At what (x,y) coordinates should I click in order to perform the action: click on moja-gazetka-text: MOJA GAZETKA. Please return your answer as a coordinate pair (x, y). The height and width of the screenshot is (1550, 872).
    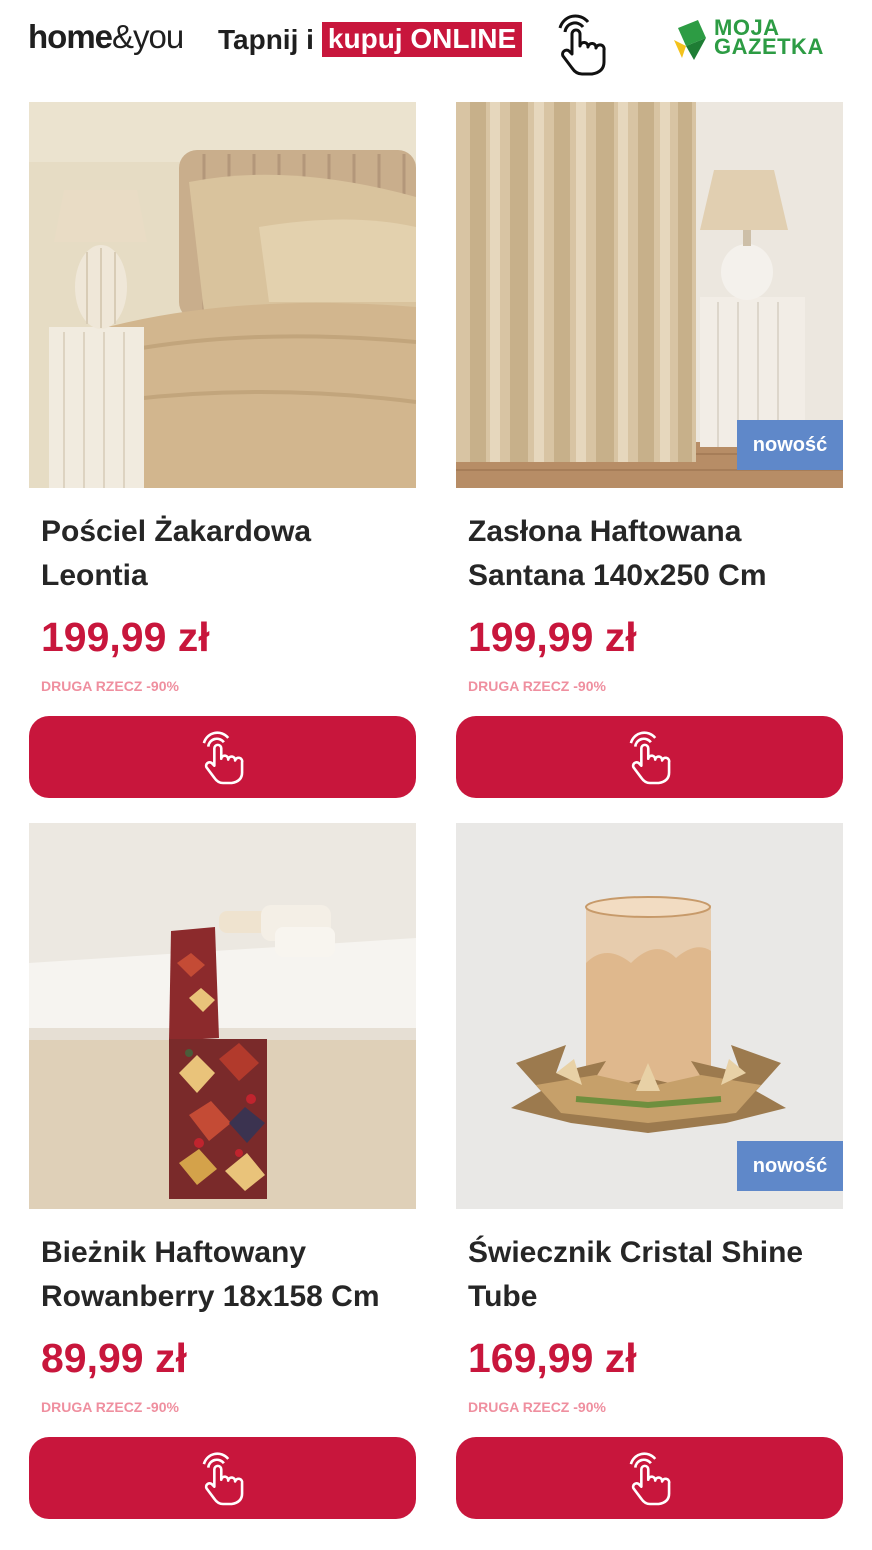
    Looking at the image, I should click on (769, 38).